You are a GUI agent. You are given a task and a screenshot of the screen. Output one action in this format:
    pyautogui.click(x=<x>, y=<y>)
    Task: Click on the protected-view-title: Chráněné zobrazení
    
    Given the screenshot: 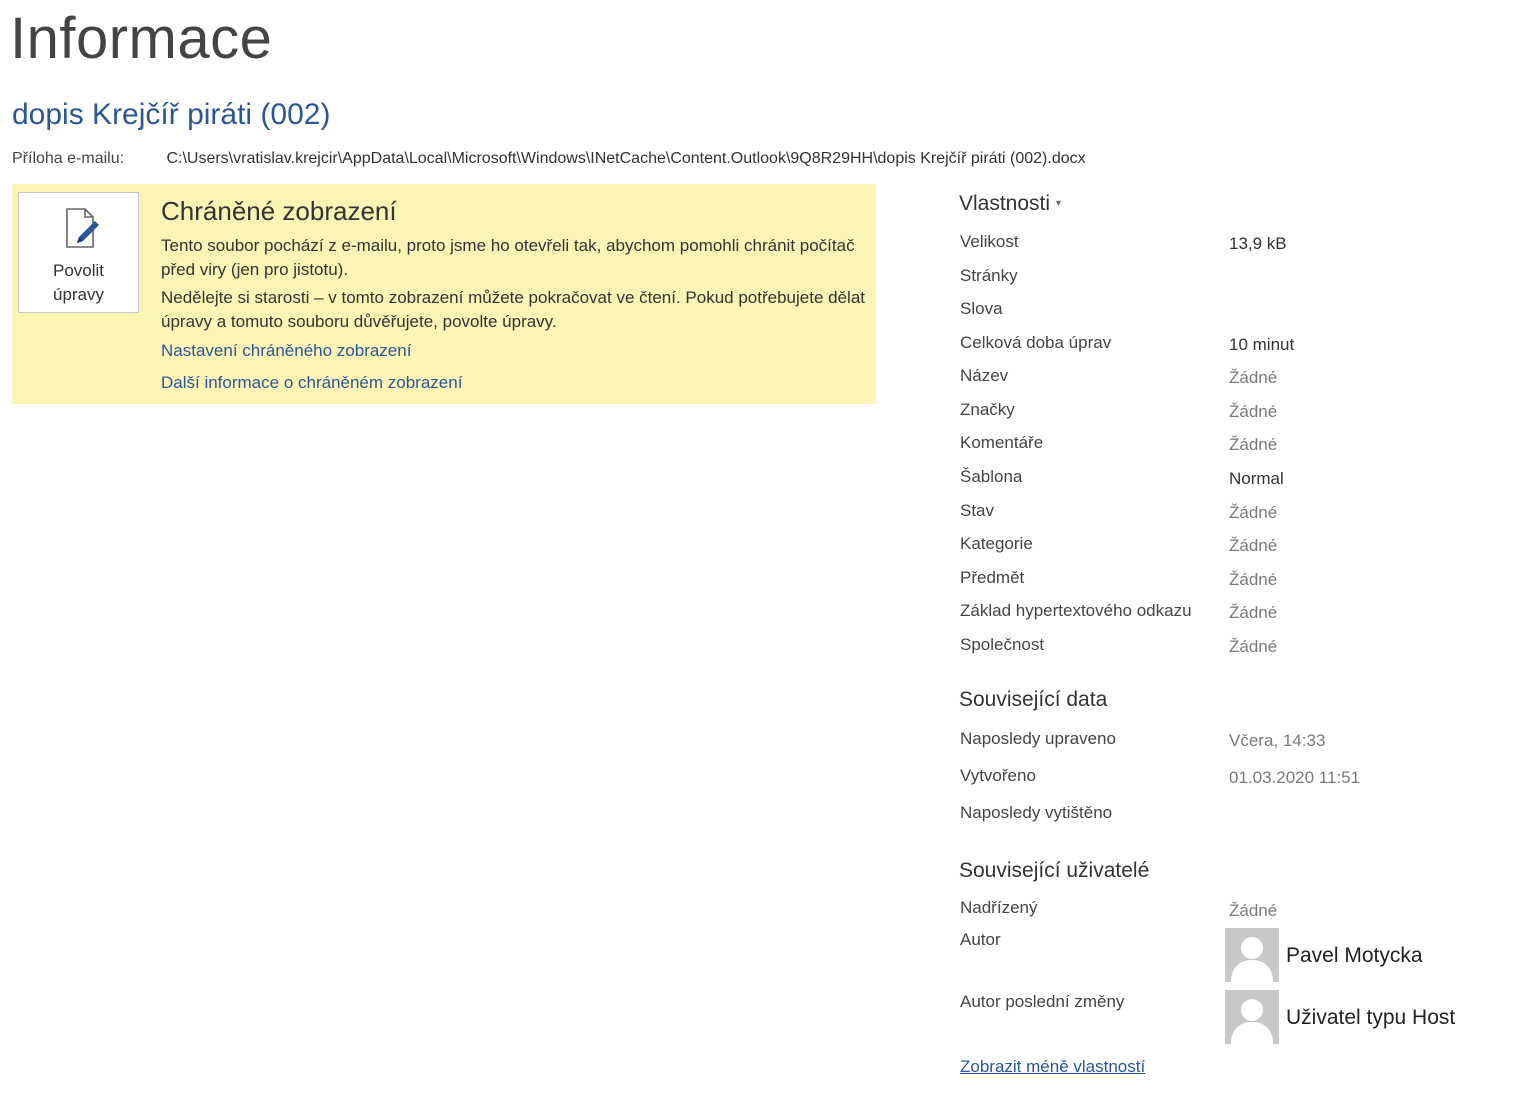 What is the action you would take?
    pyautogui.click(x=279, y=211)
    